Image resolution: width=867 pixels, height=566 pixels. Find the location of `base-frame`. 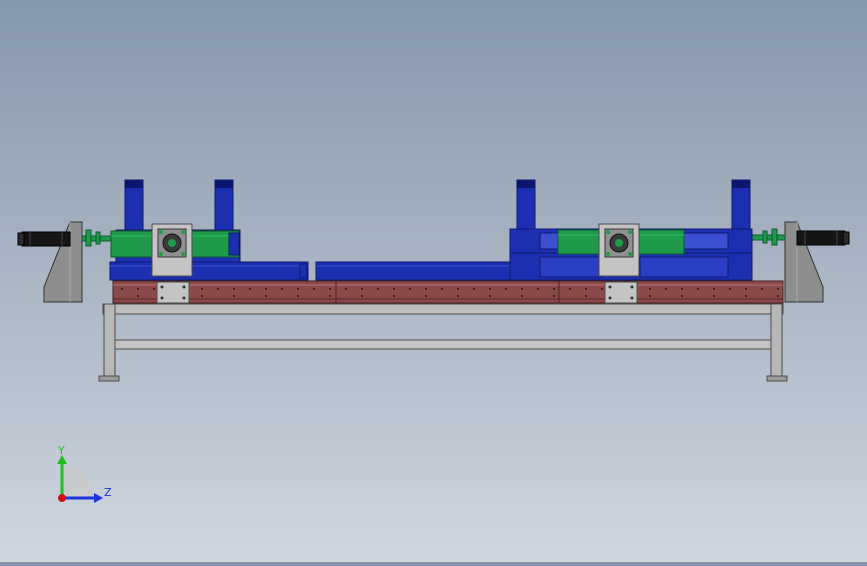

base-frame is located at coordinates (443, 342).